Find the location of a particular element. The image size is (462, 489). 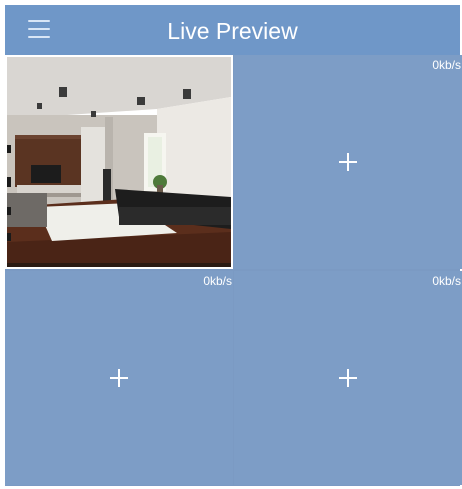

page-title: Live Preview is located at coordinates (232, 31).